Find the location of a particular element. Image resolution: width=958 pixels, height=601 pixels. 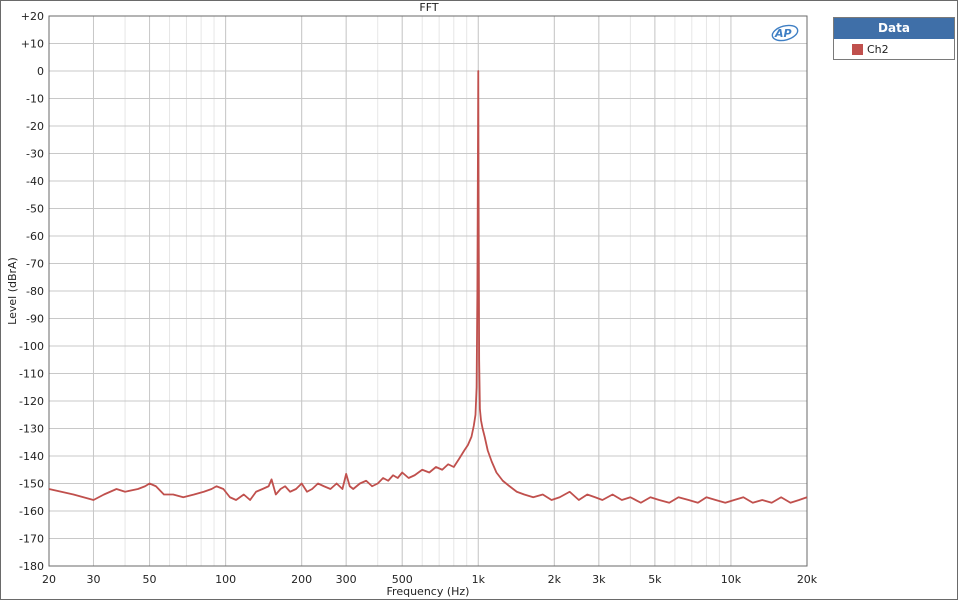

y-tick-label: -40 is located at coordinates (35, 181).